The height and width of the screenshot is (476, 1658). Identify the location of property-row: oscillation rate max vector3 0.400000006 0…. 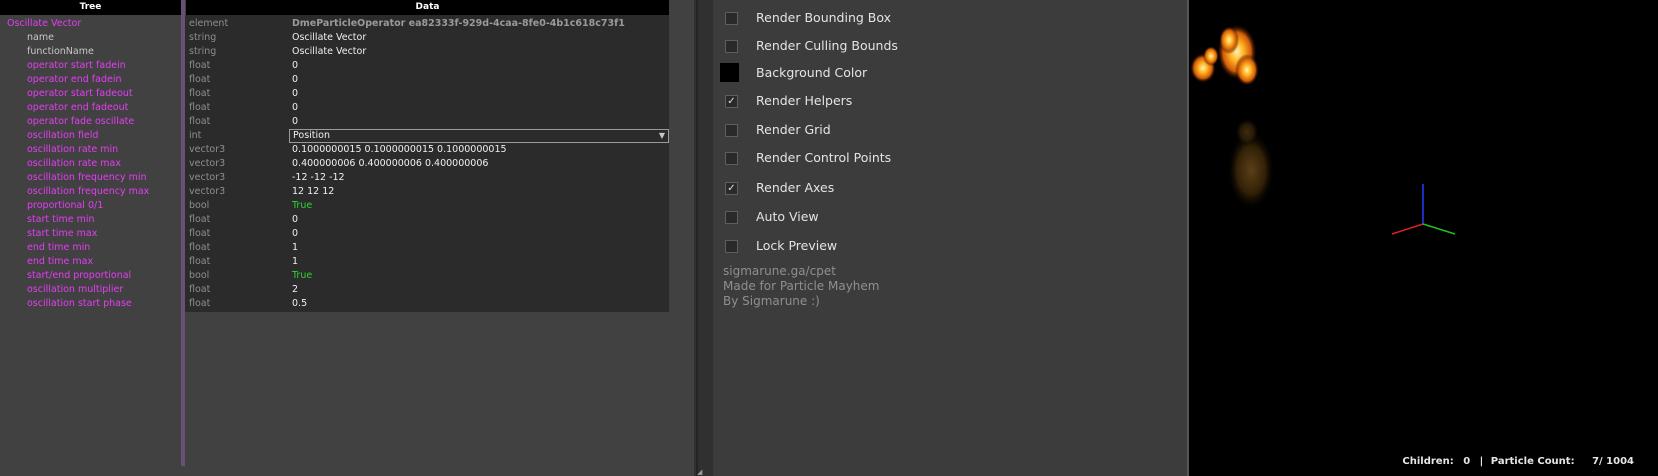
(335, 164).